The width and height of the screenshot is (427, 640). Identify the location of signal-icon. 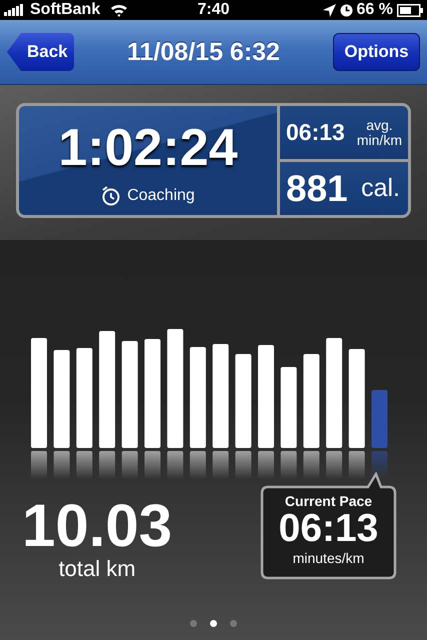
(15, 10).